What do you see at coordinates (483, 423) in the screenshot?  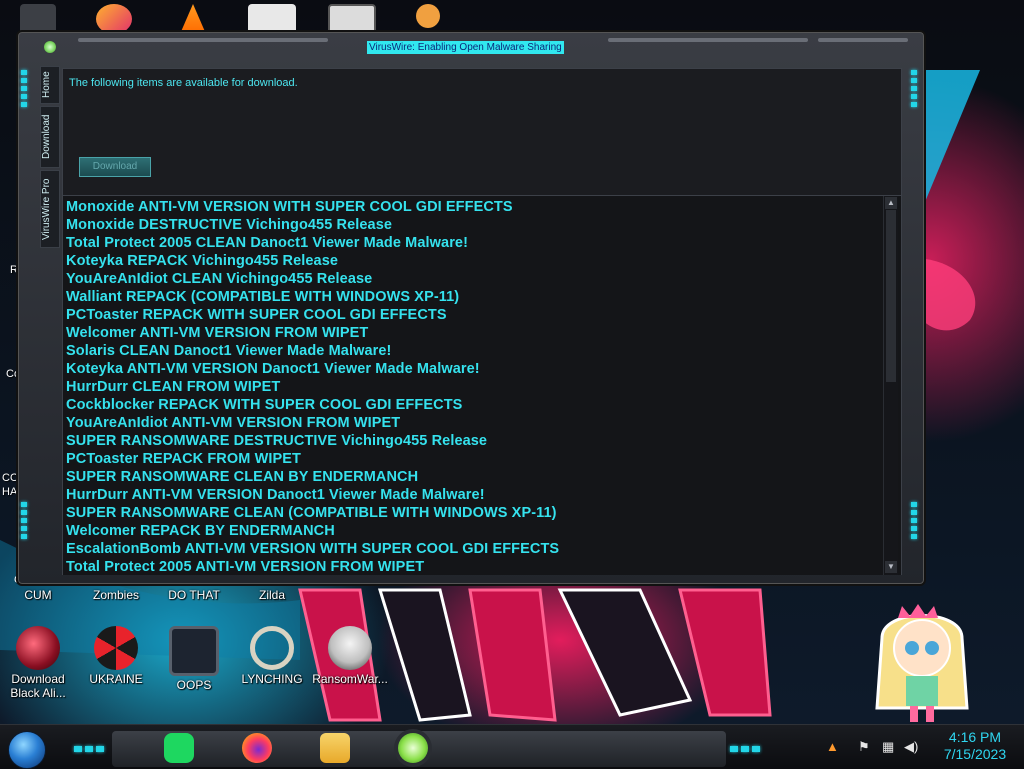 I see `download-list-item: YouAreAnIdiot ANTI-VM VERSION FROM WIPET` at bounding box center [483, 423].